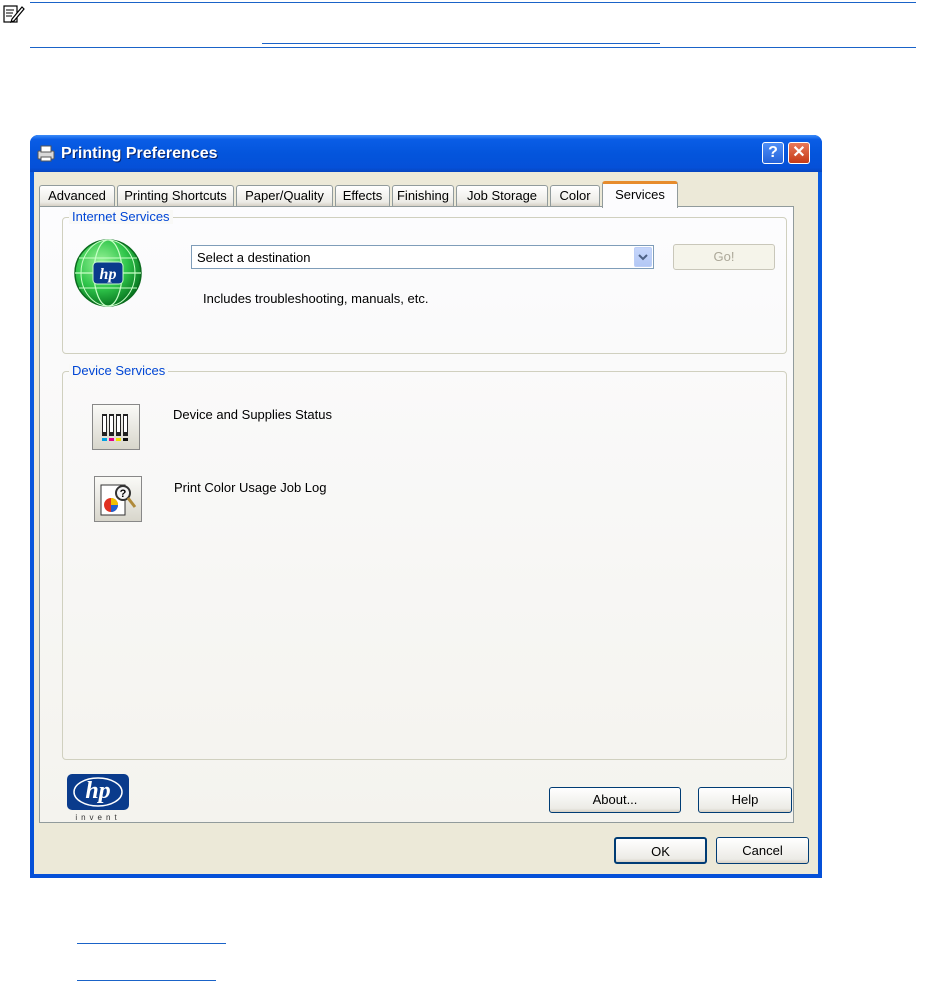 This screenshot has height=989, width=931. What do you see at coordinates (284, 195) in the screenshot?
I see `tab-paper-quality: Paper/Quality` at bounding box center [284, 195].